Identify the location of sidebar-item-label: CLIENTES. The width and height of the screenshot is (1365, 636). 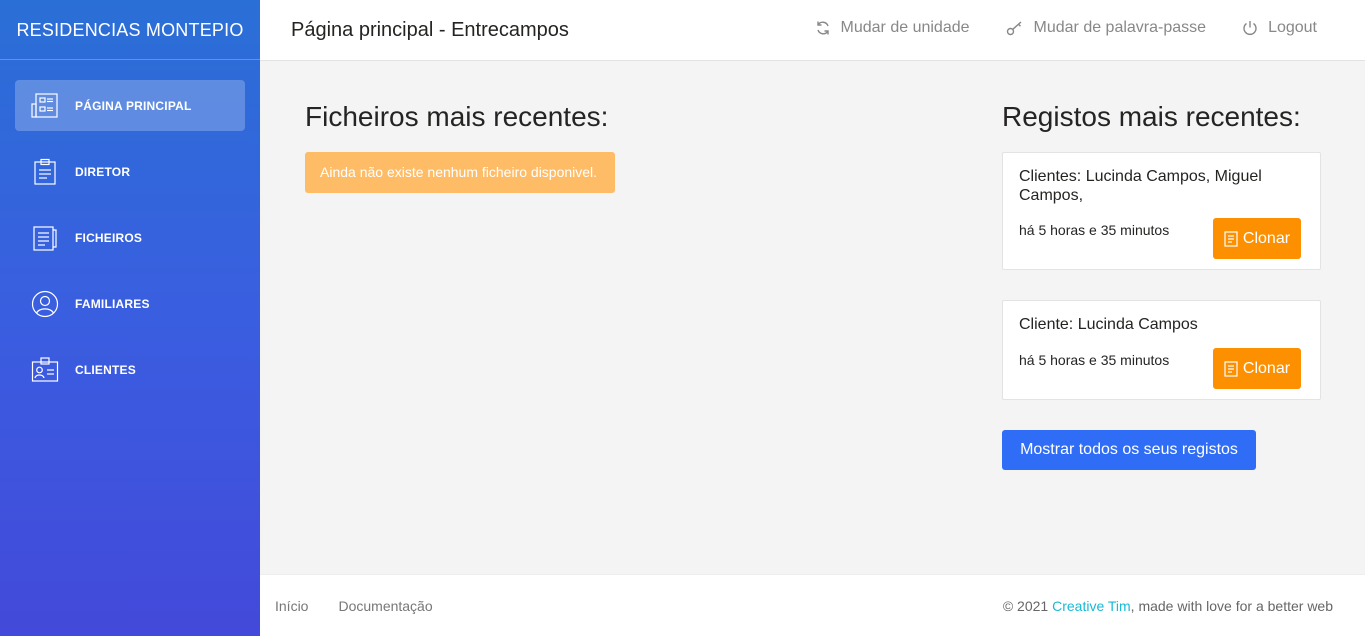
(105, 369).